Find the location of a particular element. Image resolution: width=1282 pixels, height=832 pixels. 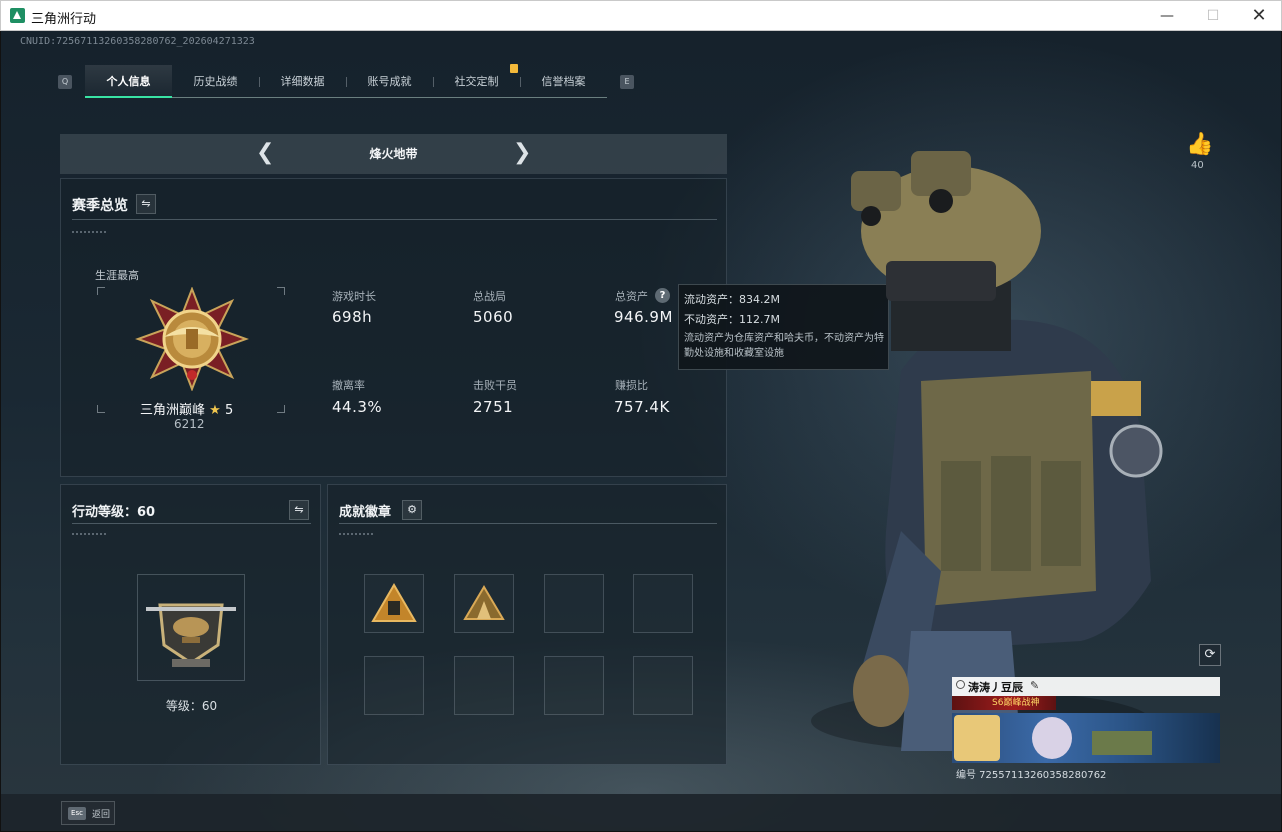

back-button: Esc 返回 is located at coordinates (88, 813).